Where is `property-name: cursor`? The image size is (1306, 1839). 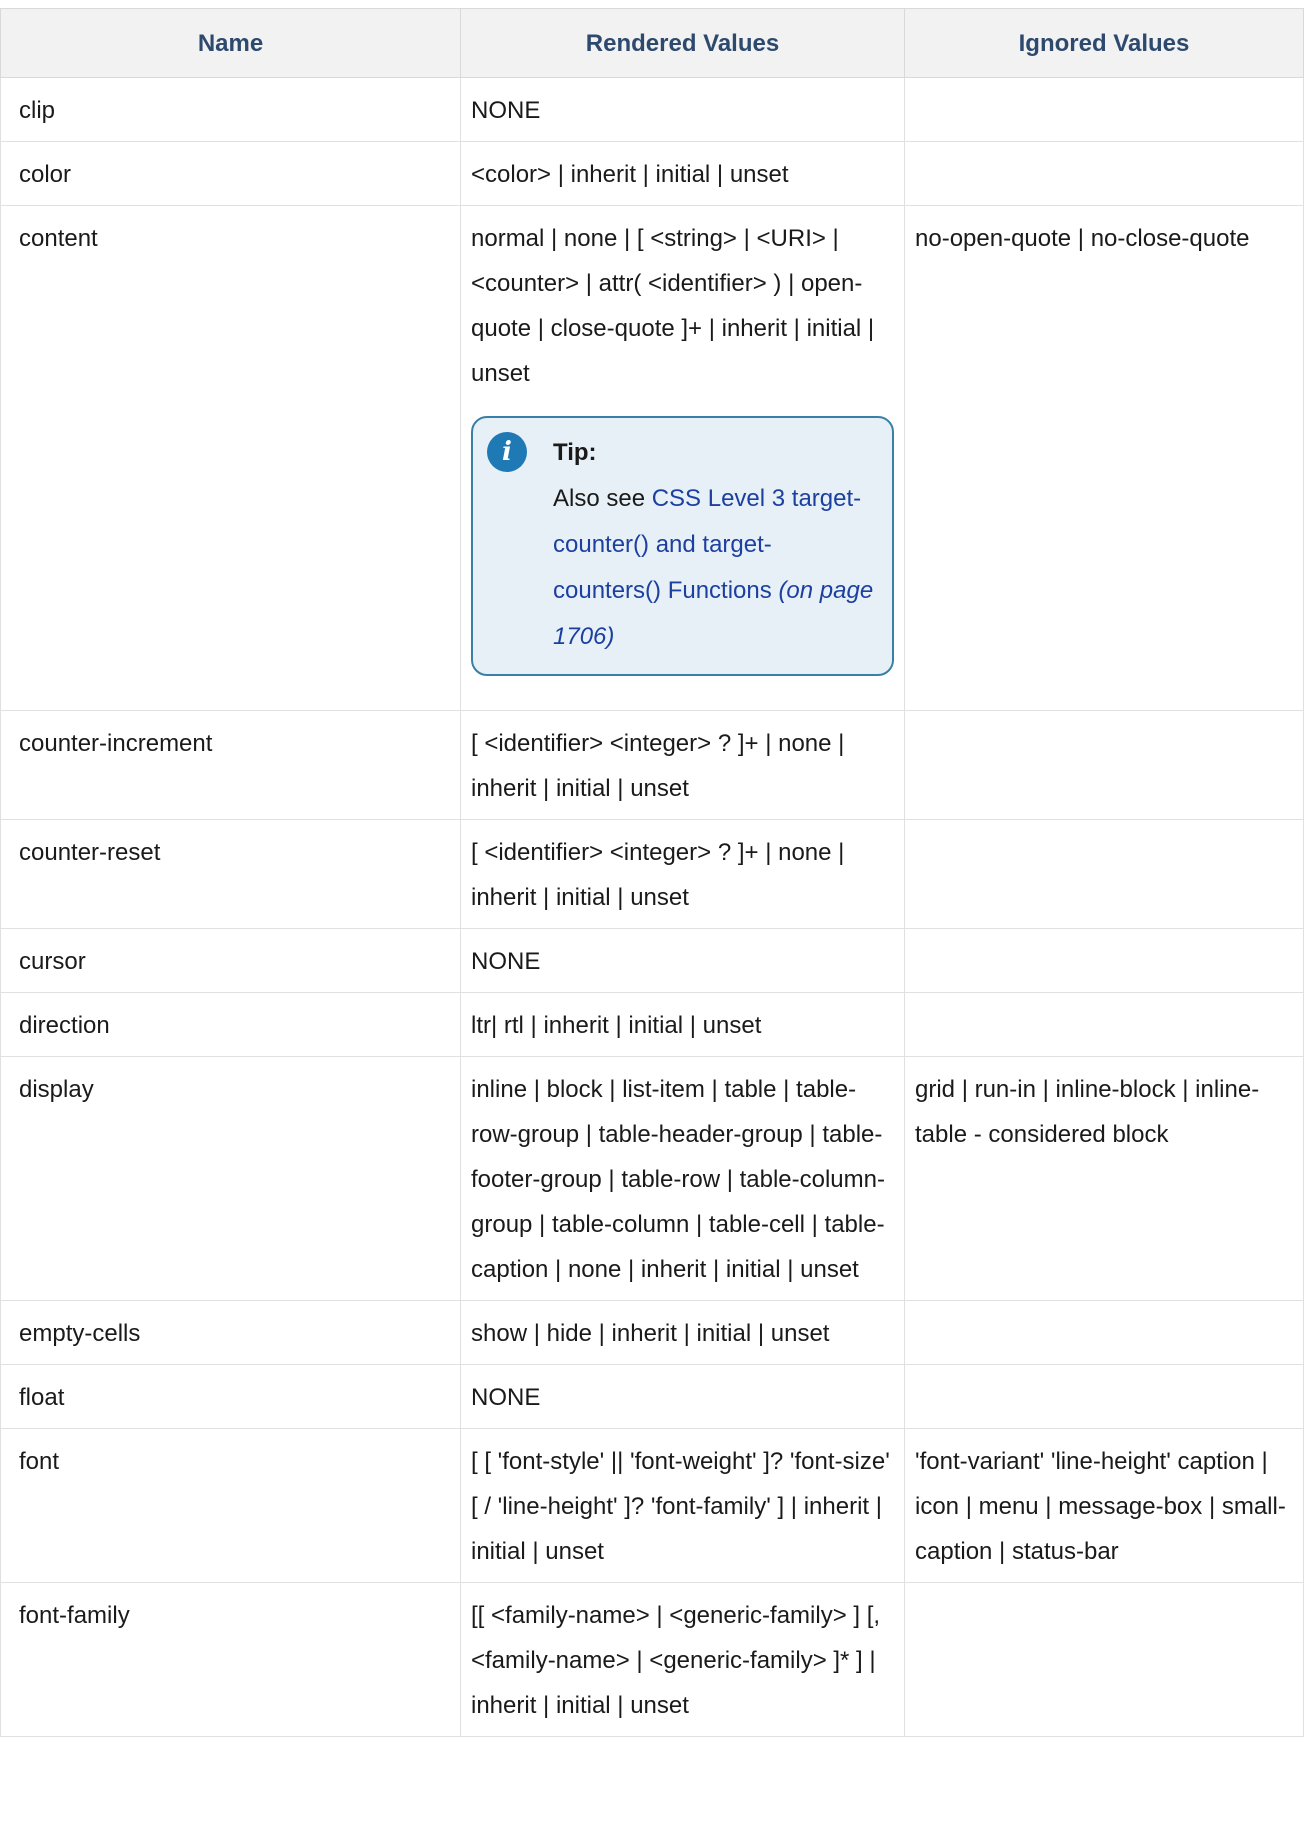 property-name: cursor is located at coordinates (230, 960).